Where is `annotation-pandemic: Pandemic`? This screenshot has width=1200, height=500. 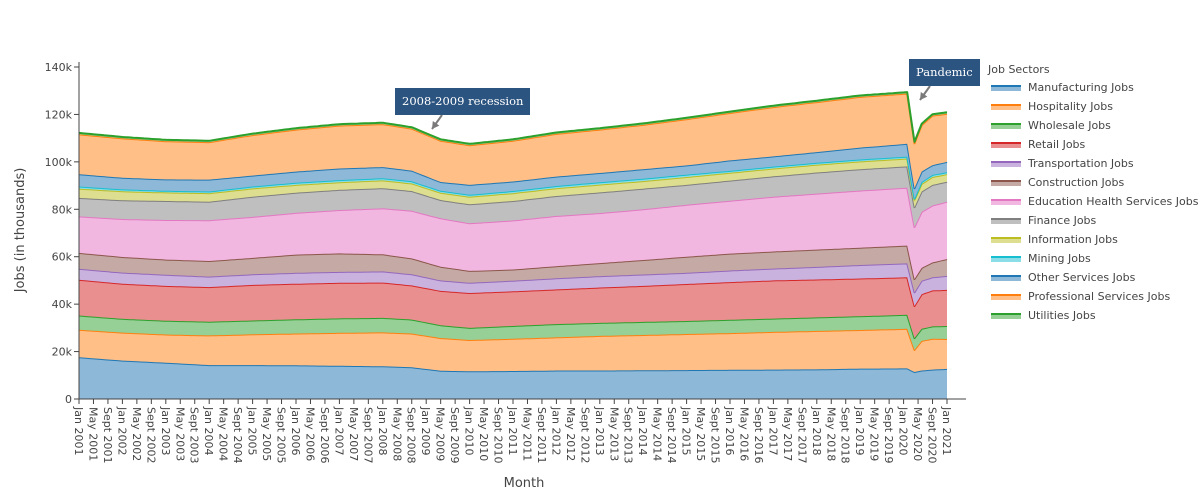 annotation-pandemic: Pandemic is located at coordinates (944, 72).